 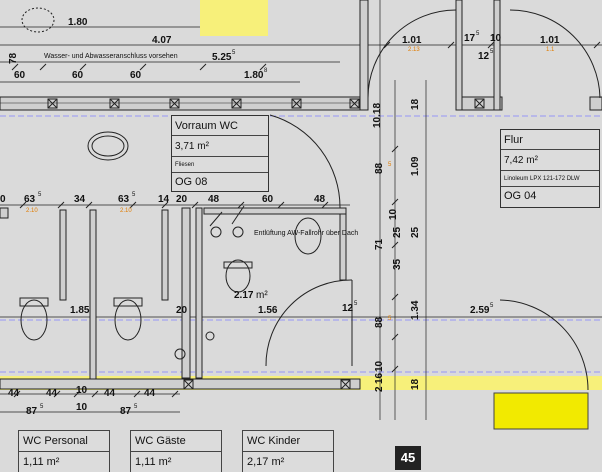 I want to click on vdim-16: 16, so click(x=379, y=378).